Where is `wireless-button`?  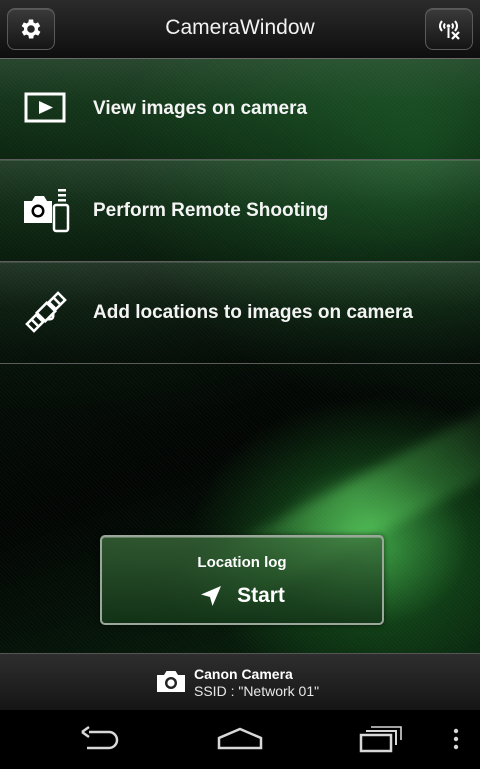
wireless-button is located at coordinates (449, 29).